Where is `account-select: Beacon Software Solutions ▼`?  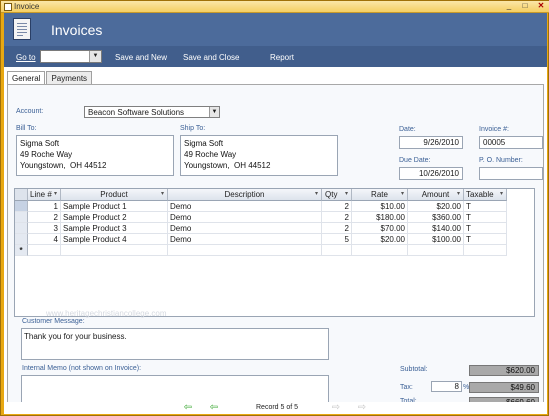
account-select: Beacon Software Solutions ▼ is located at coordinates (152, 112).